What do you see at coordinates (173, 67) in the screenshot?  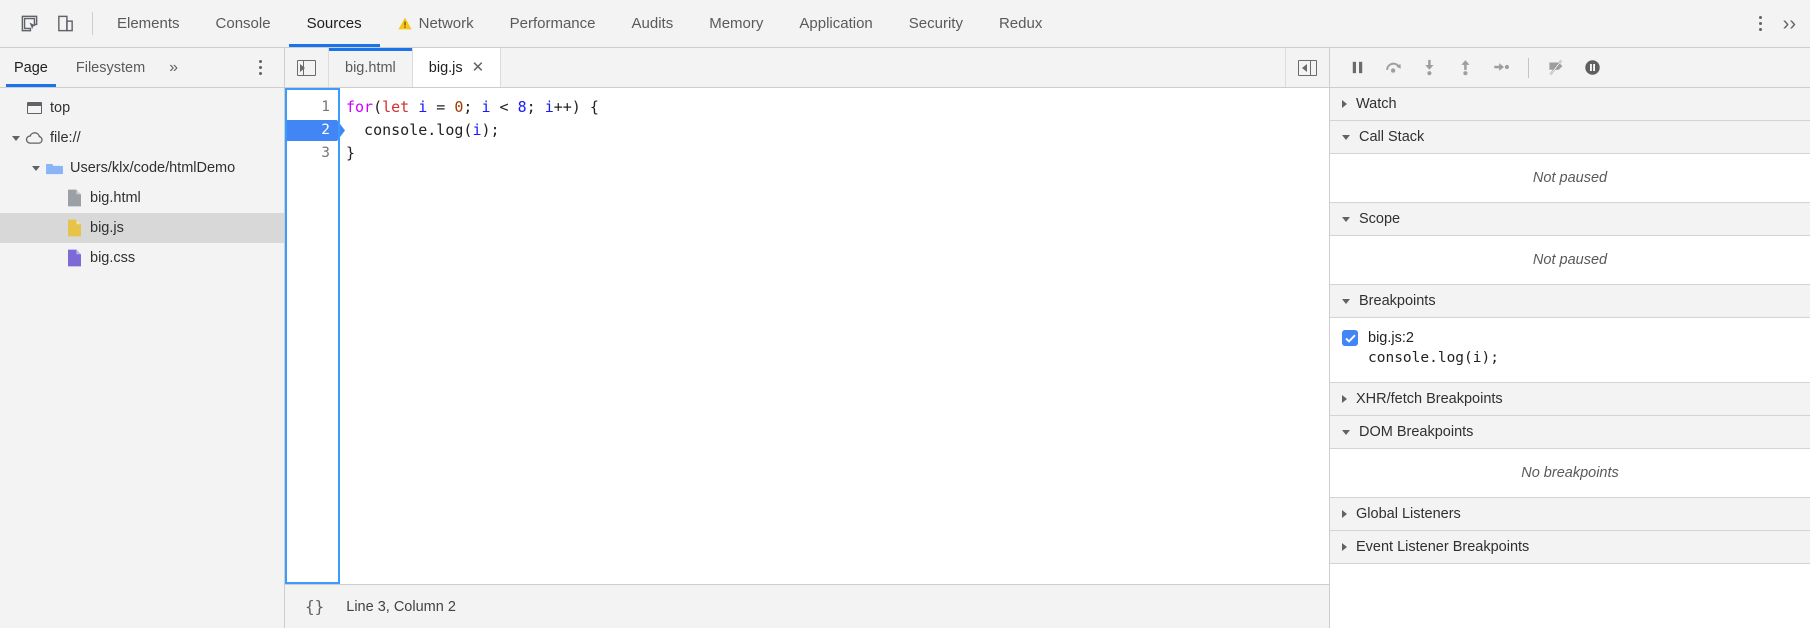 I see `nav-more-tabs-icon: »` at bounding box center [173, 67].